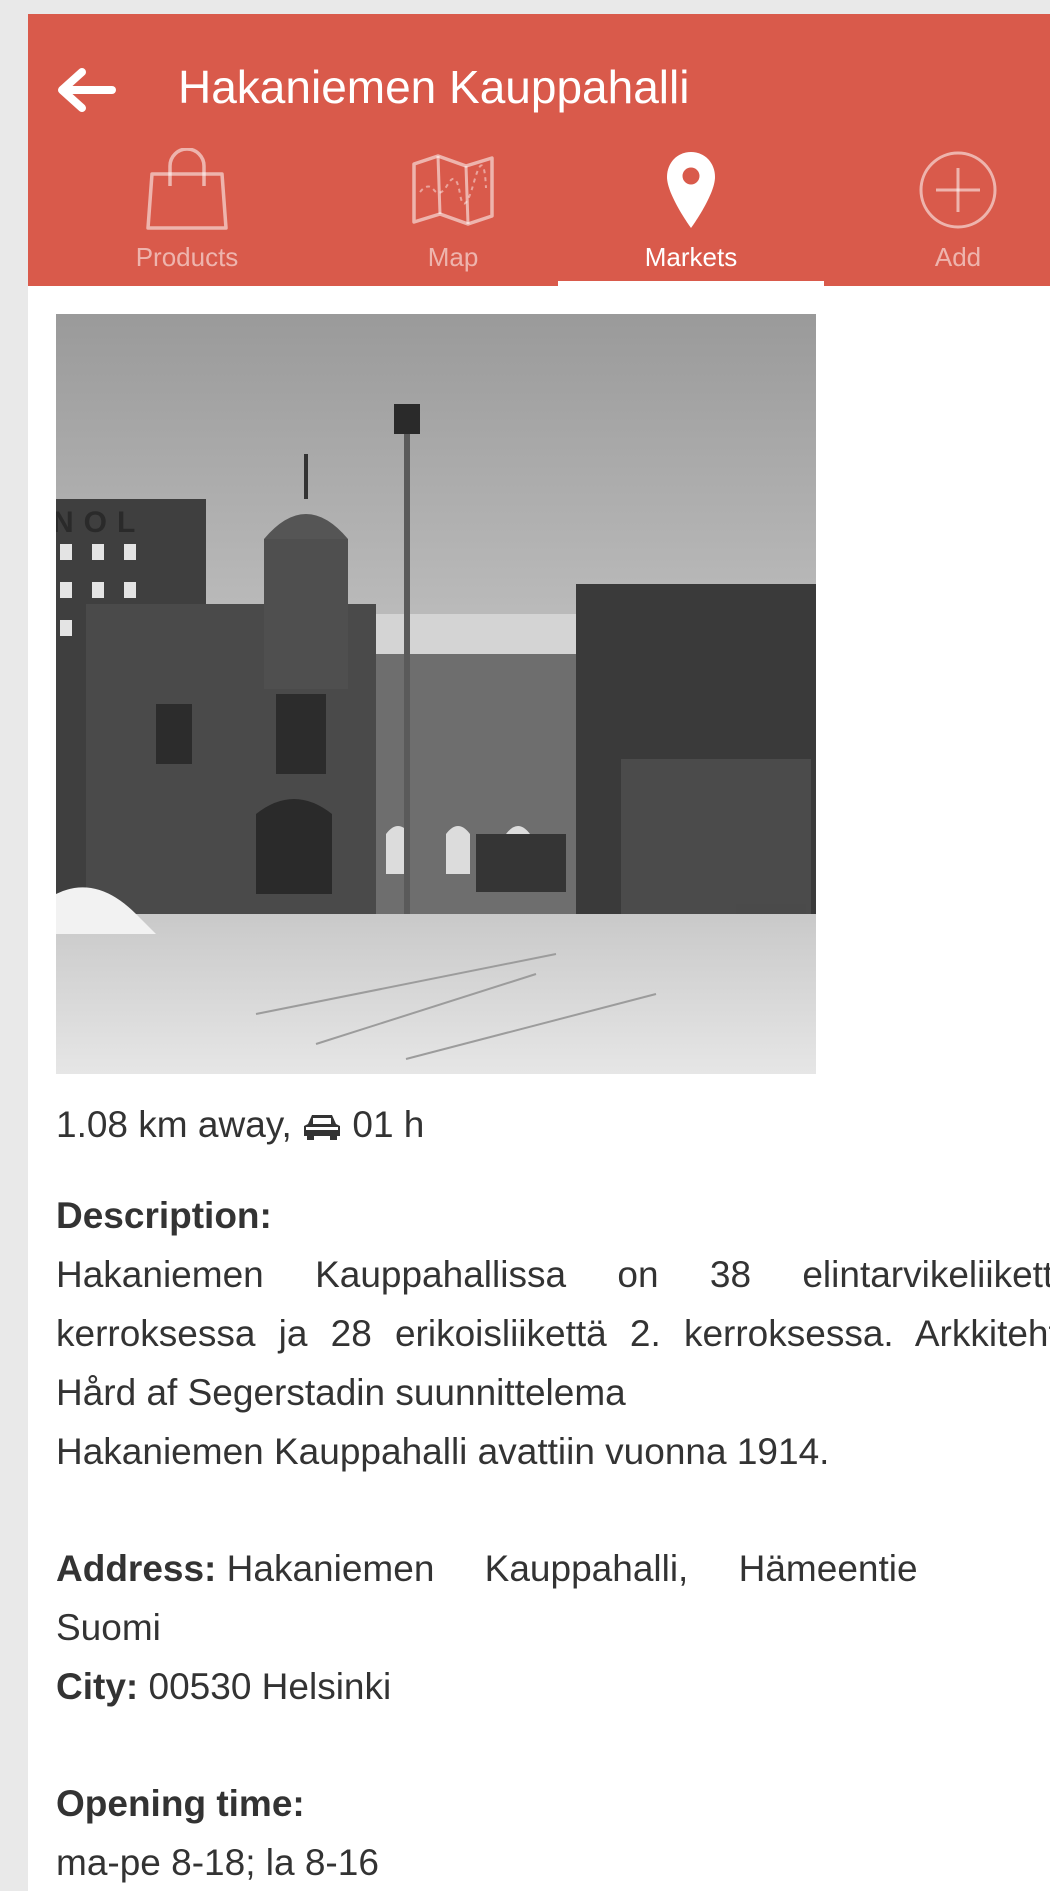  What do you see at coordinates (388, 1124) in the screenshot?
I see `travel-time: 01 h` at bounding box center [388, 1124].